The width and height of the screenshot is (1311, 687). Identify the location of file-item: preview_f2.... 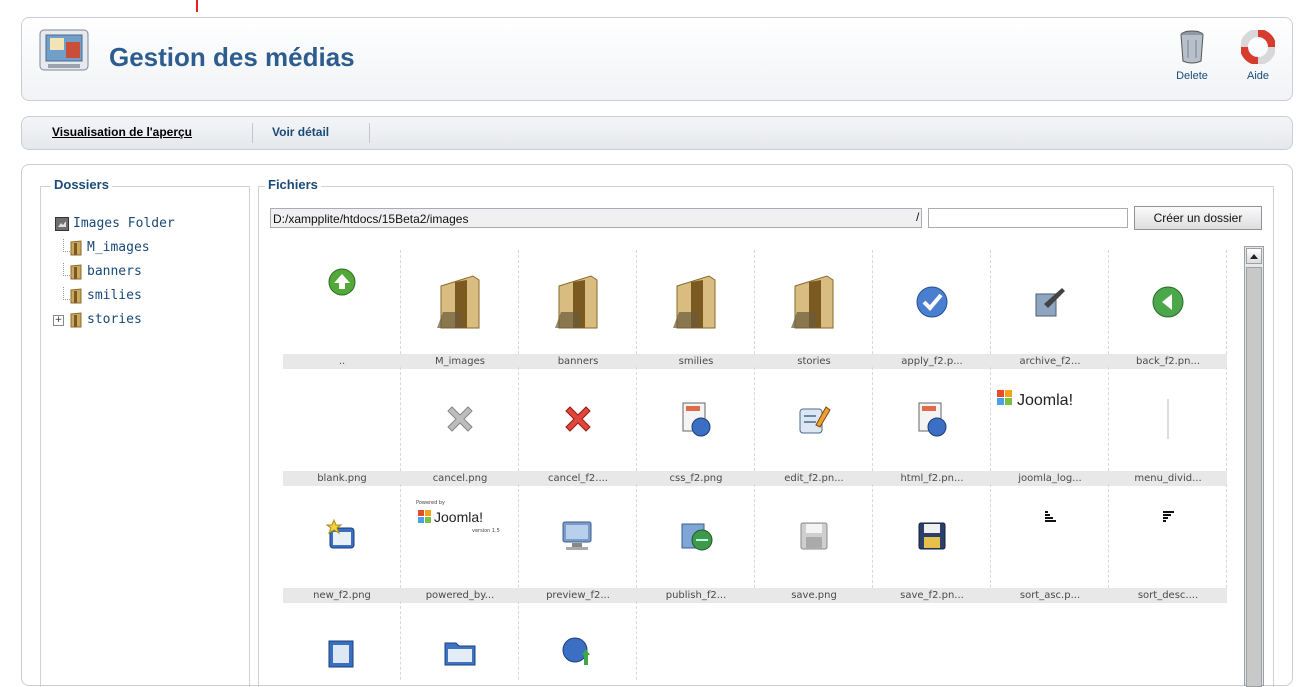
(578, 543).